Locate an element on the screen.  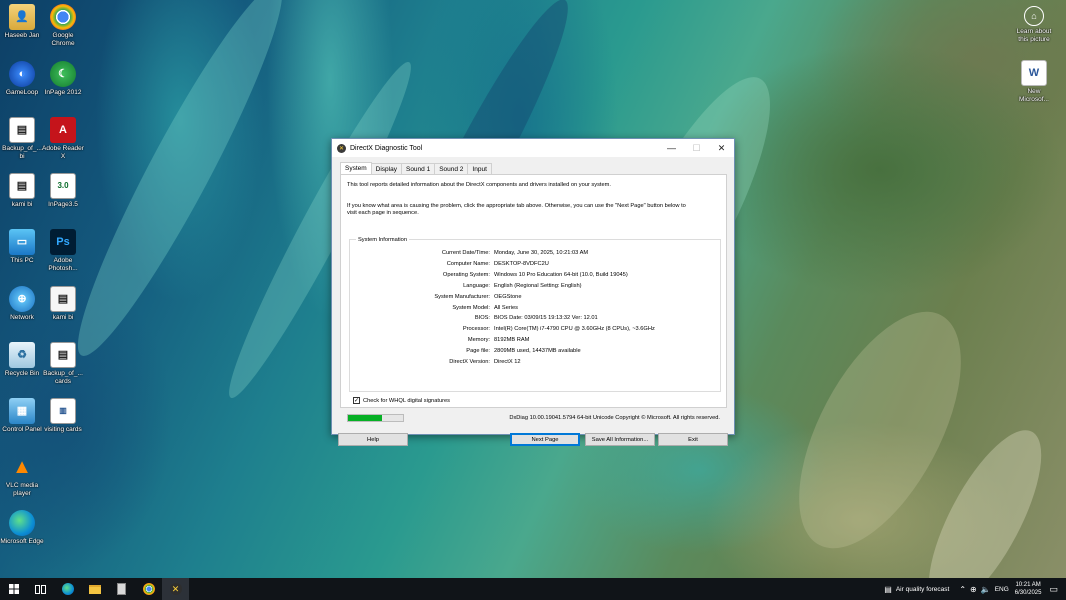
desktop-icon-kami-bi: ▤ kami bi is located at coordinates (22, 191).